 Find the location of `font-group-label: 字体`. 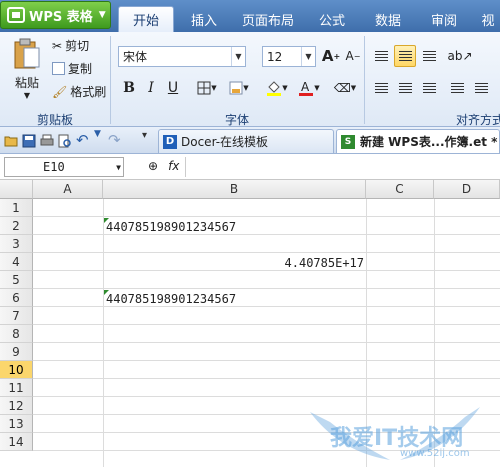

font-group-label: 字体 is located at coordinates (236, 120).